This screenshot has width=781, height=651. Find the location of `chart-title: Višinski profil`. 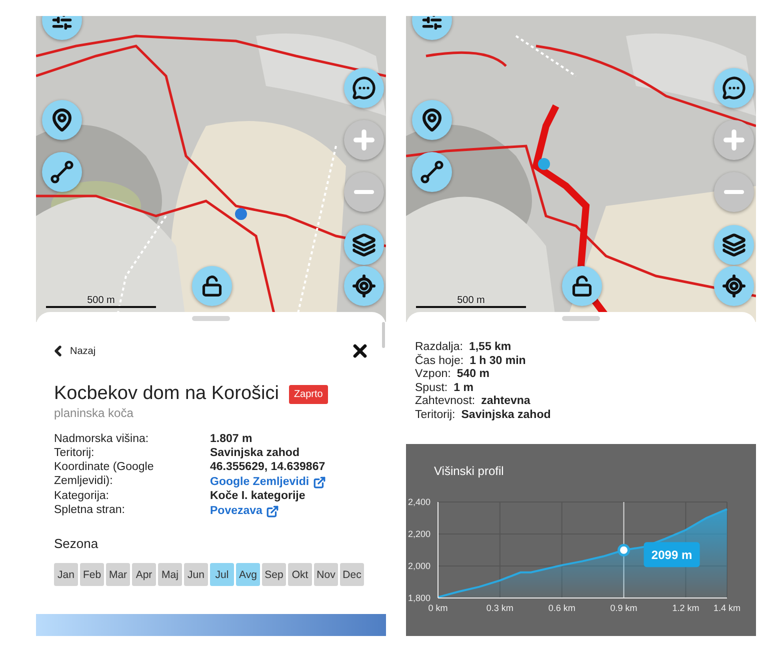

chart-title: Višinski profil is located at coordinates (469, 470).